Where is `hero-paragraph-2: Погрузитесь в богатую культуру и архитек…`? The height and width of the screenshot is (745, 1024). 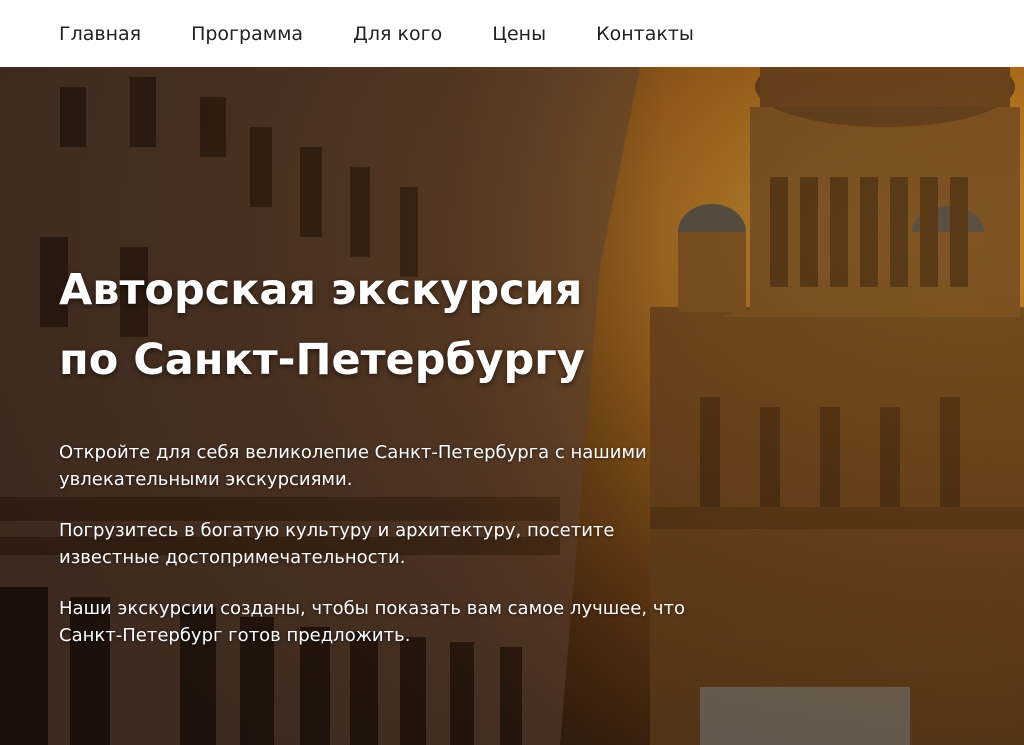
hero-paragraph-2: Погрузитесь в богатую культуру и архитек… is located at coordinates (337, 544).